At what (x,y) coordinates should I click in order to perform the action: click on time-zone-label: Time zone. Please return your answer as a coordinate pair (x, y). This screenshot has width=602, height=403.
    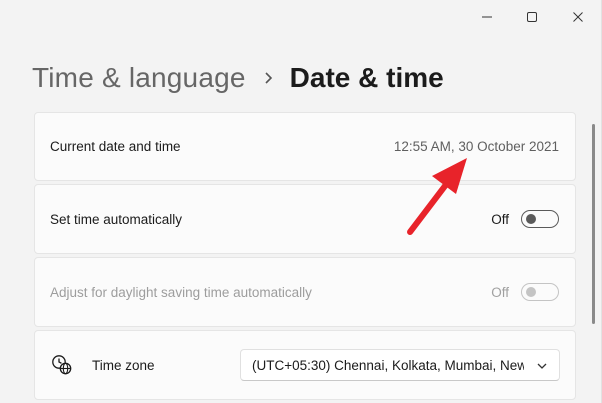
    Looking at the image, I should click on (123, 365).